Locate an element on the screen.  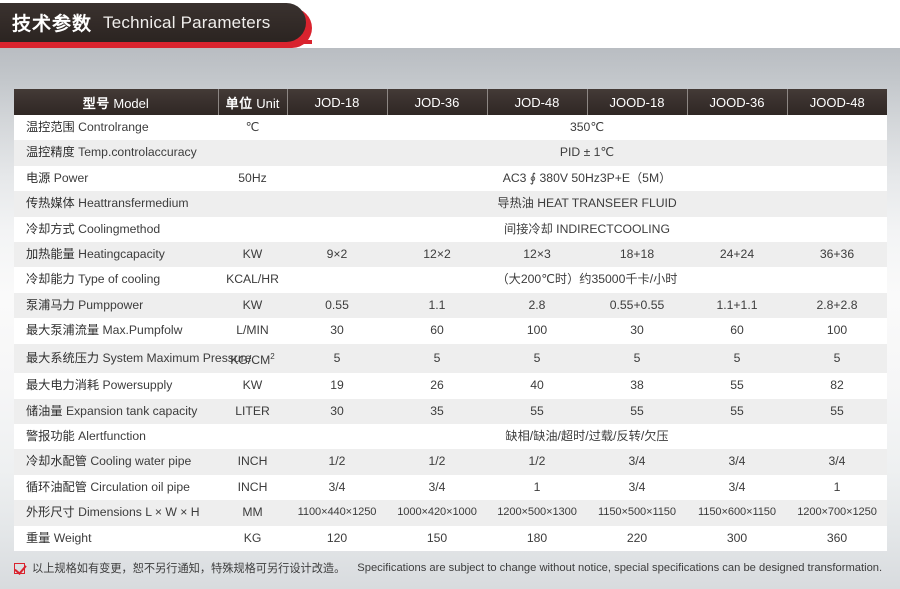
row-unit: ℃ is located at coordinates (252, 128).